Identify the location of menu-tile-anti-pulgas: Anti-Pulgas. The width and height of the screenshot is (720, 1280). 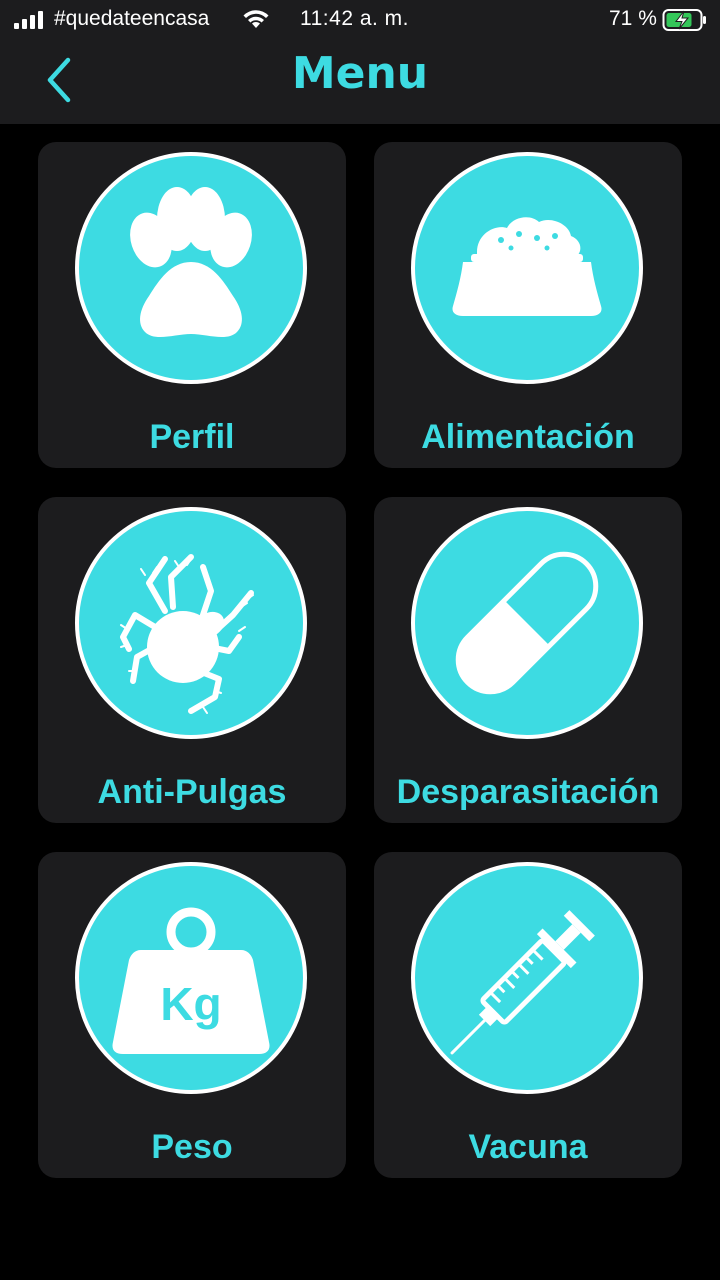
(192, 660).